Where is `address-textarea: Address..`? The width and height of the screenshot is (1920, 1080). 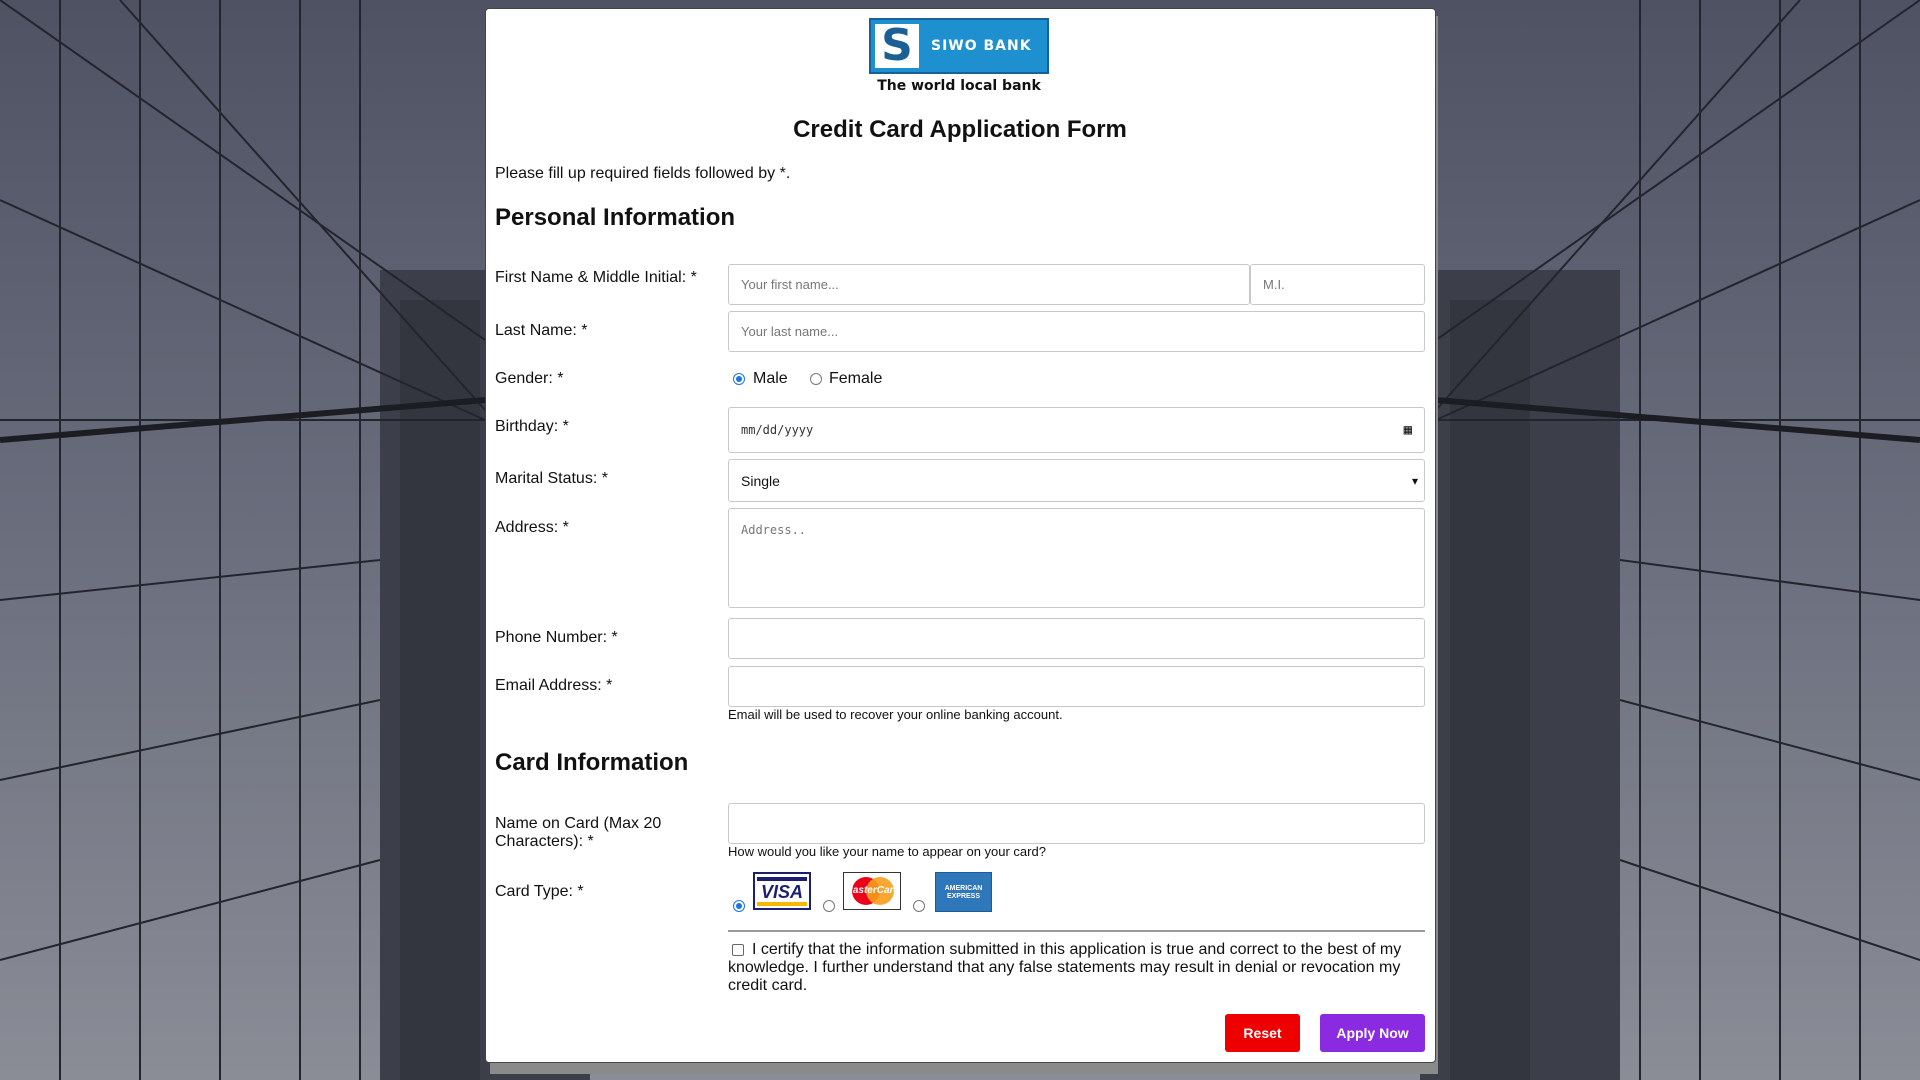 address-textarea: Address.. is located at coordinates (1076, 558).